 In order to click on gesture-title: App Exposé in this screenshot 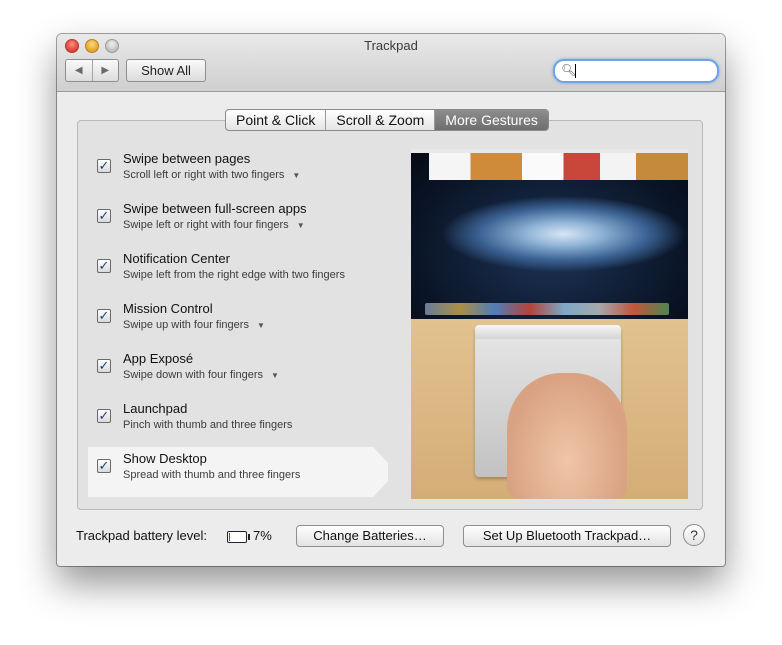, I will do `click(158, 358)`.